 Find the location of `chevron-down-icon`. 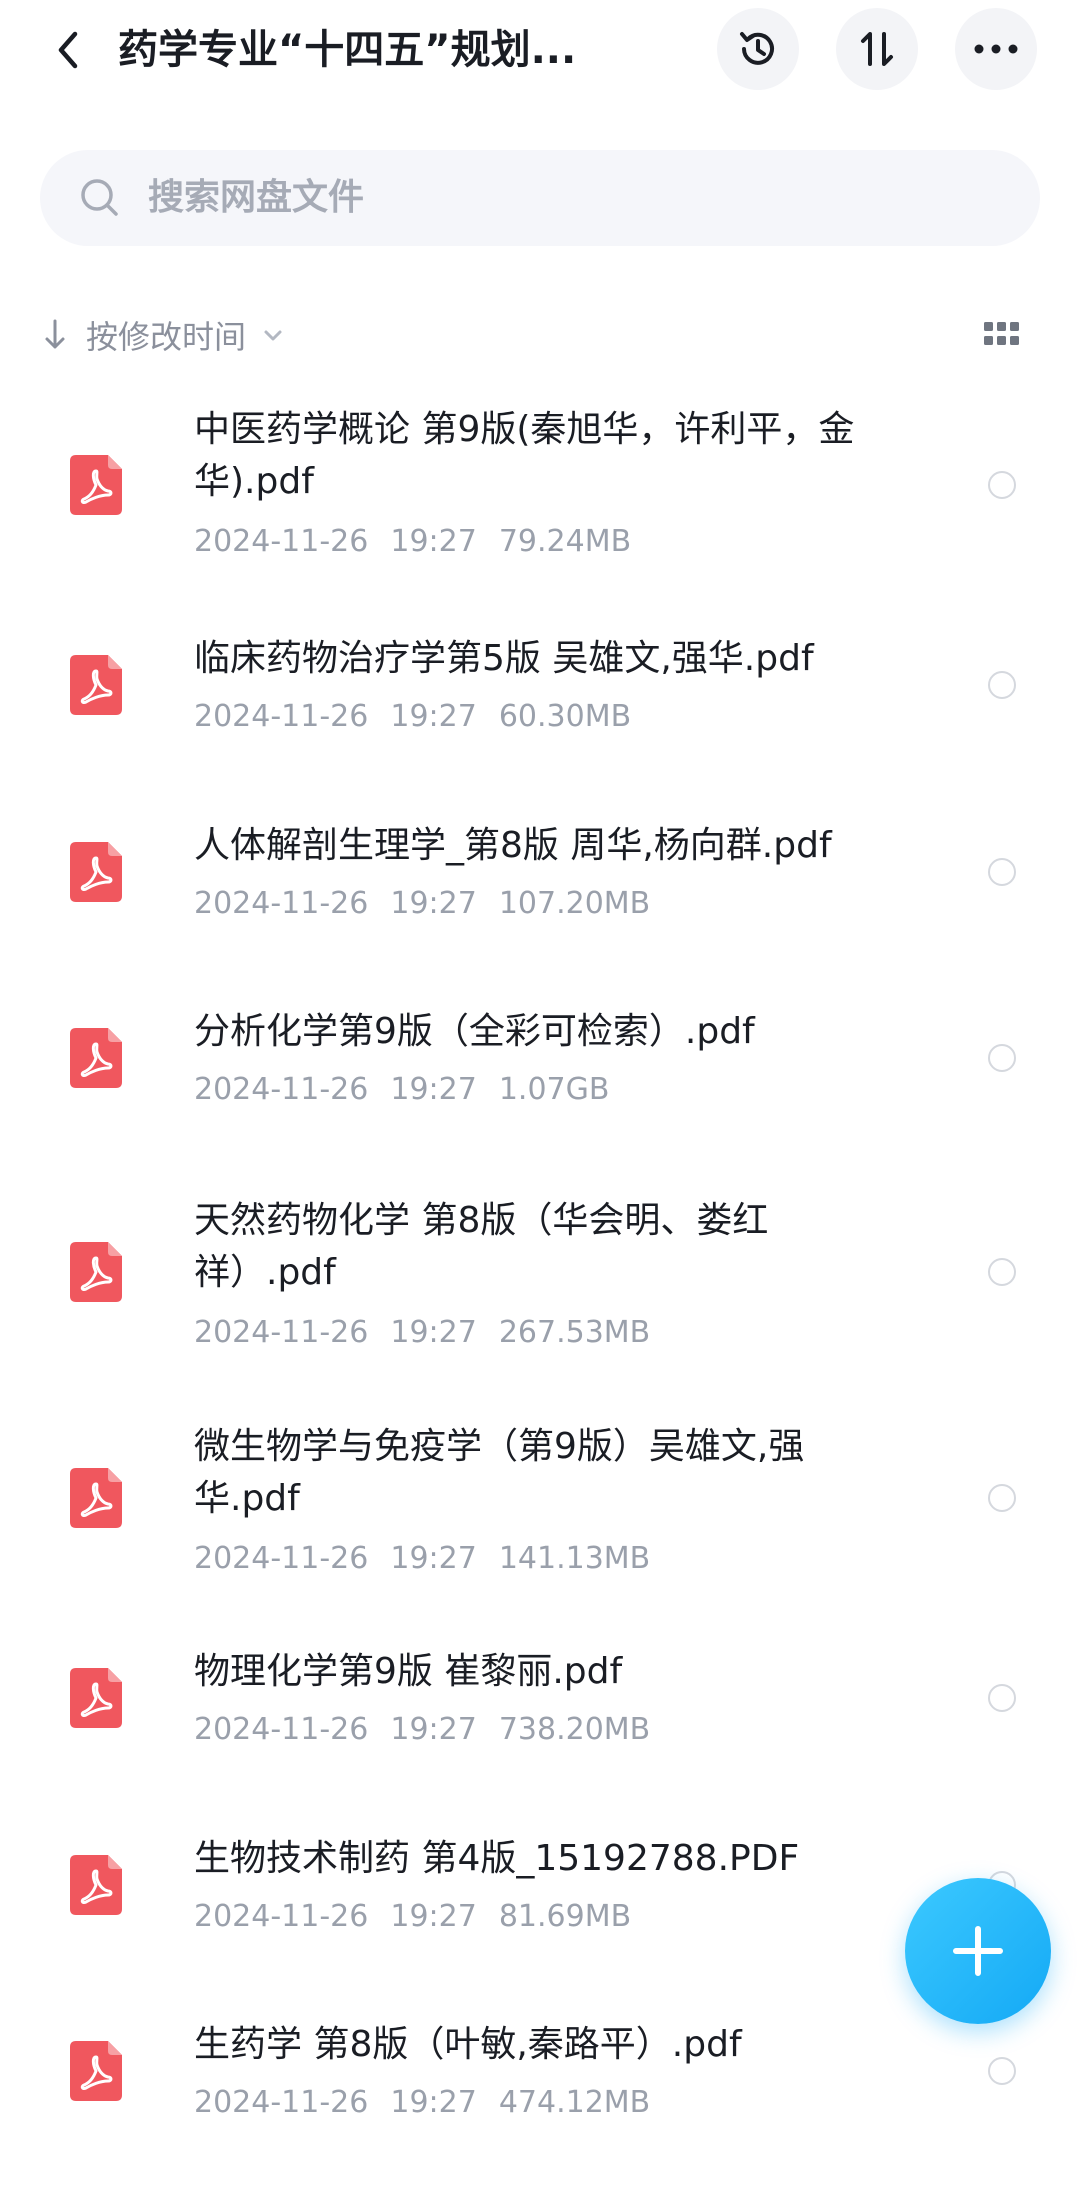

chevron-down-icon is located at coordinates (273, 335).